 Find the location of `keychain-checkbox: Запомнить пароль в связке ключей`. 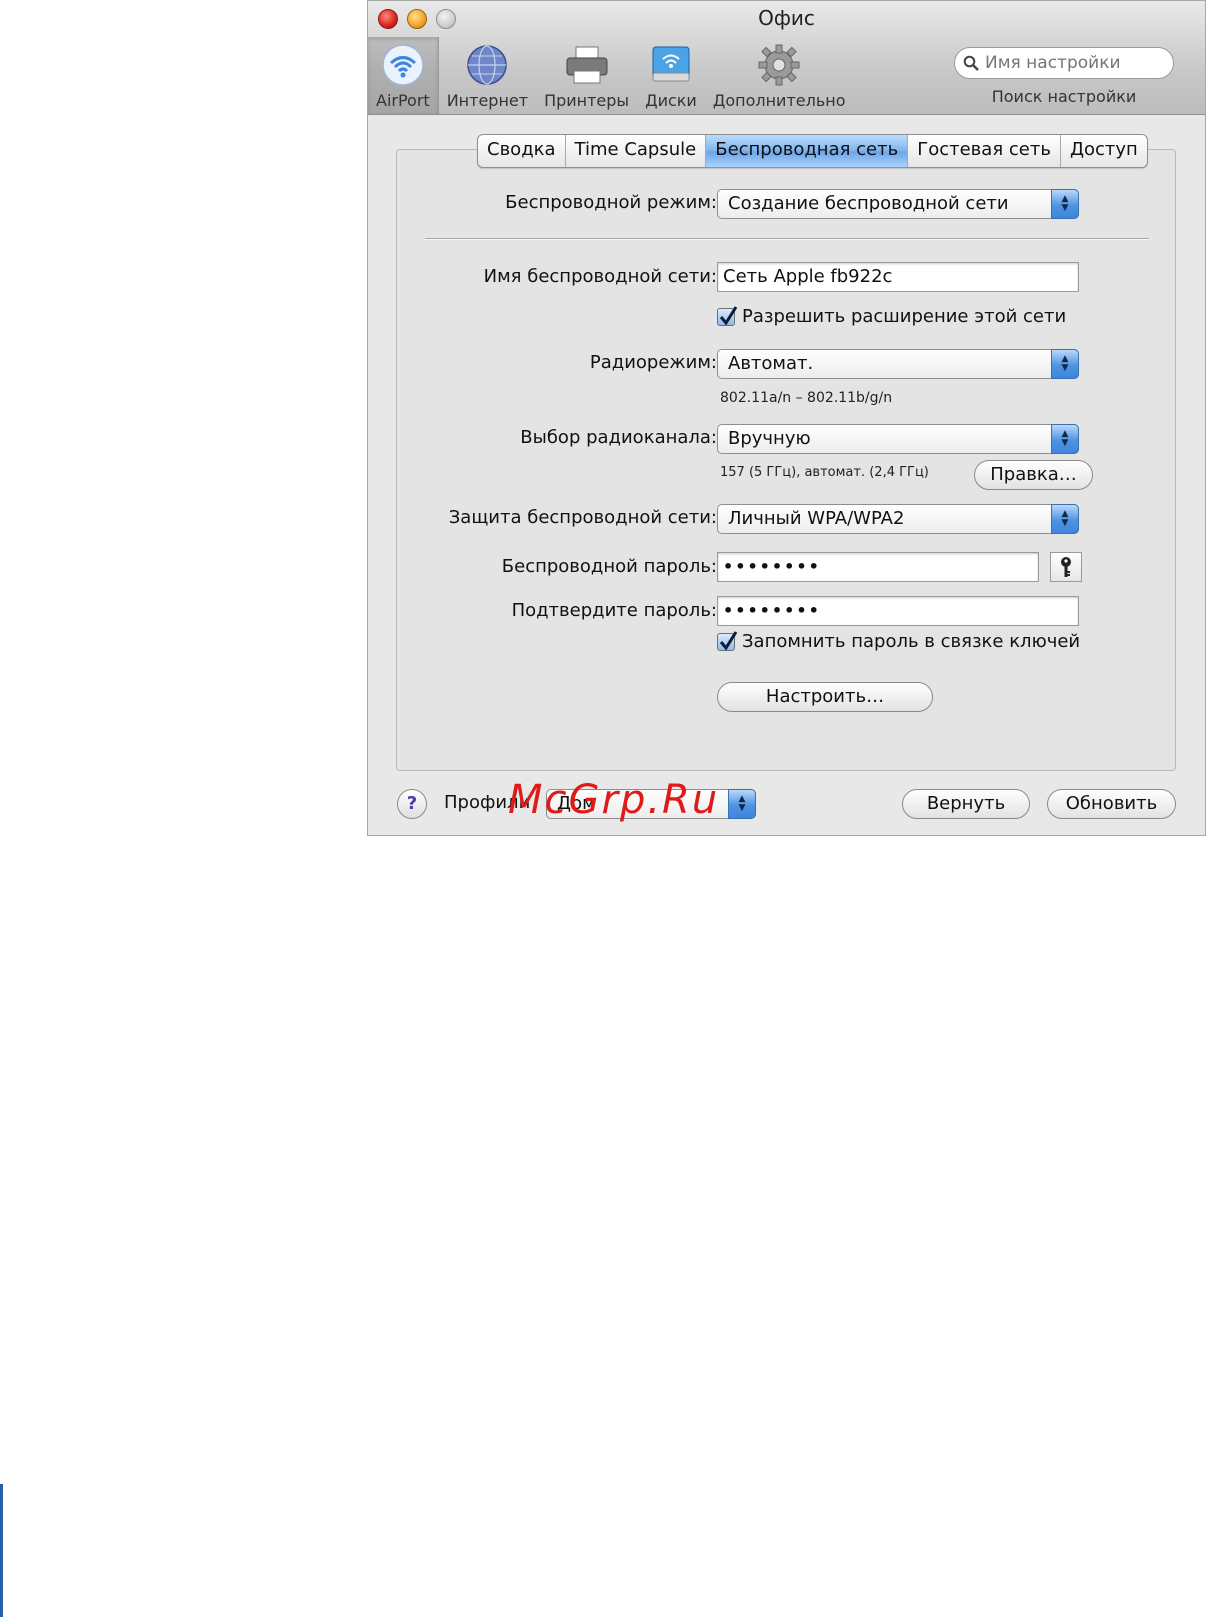

keychain-checkbox: Запомнить пароль в связке ключей is located at coordinates (899, 641).